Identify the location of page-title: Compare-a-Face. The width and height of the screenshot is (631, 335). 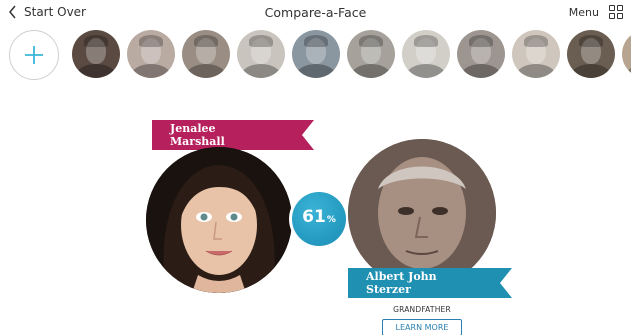
(315, 12).